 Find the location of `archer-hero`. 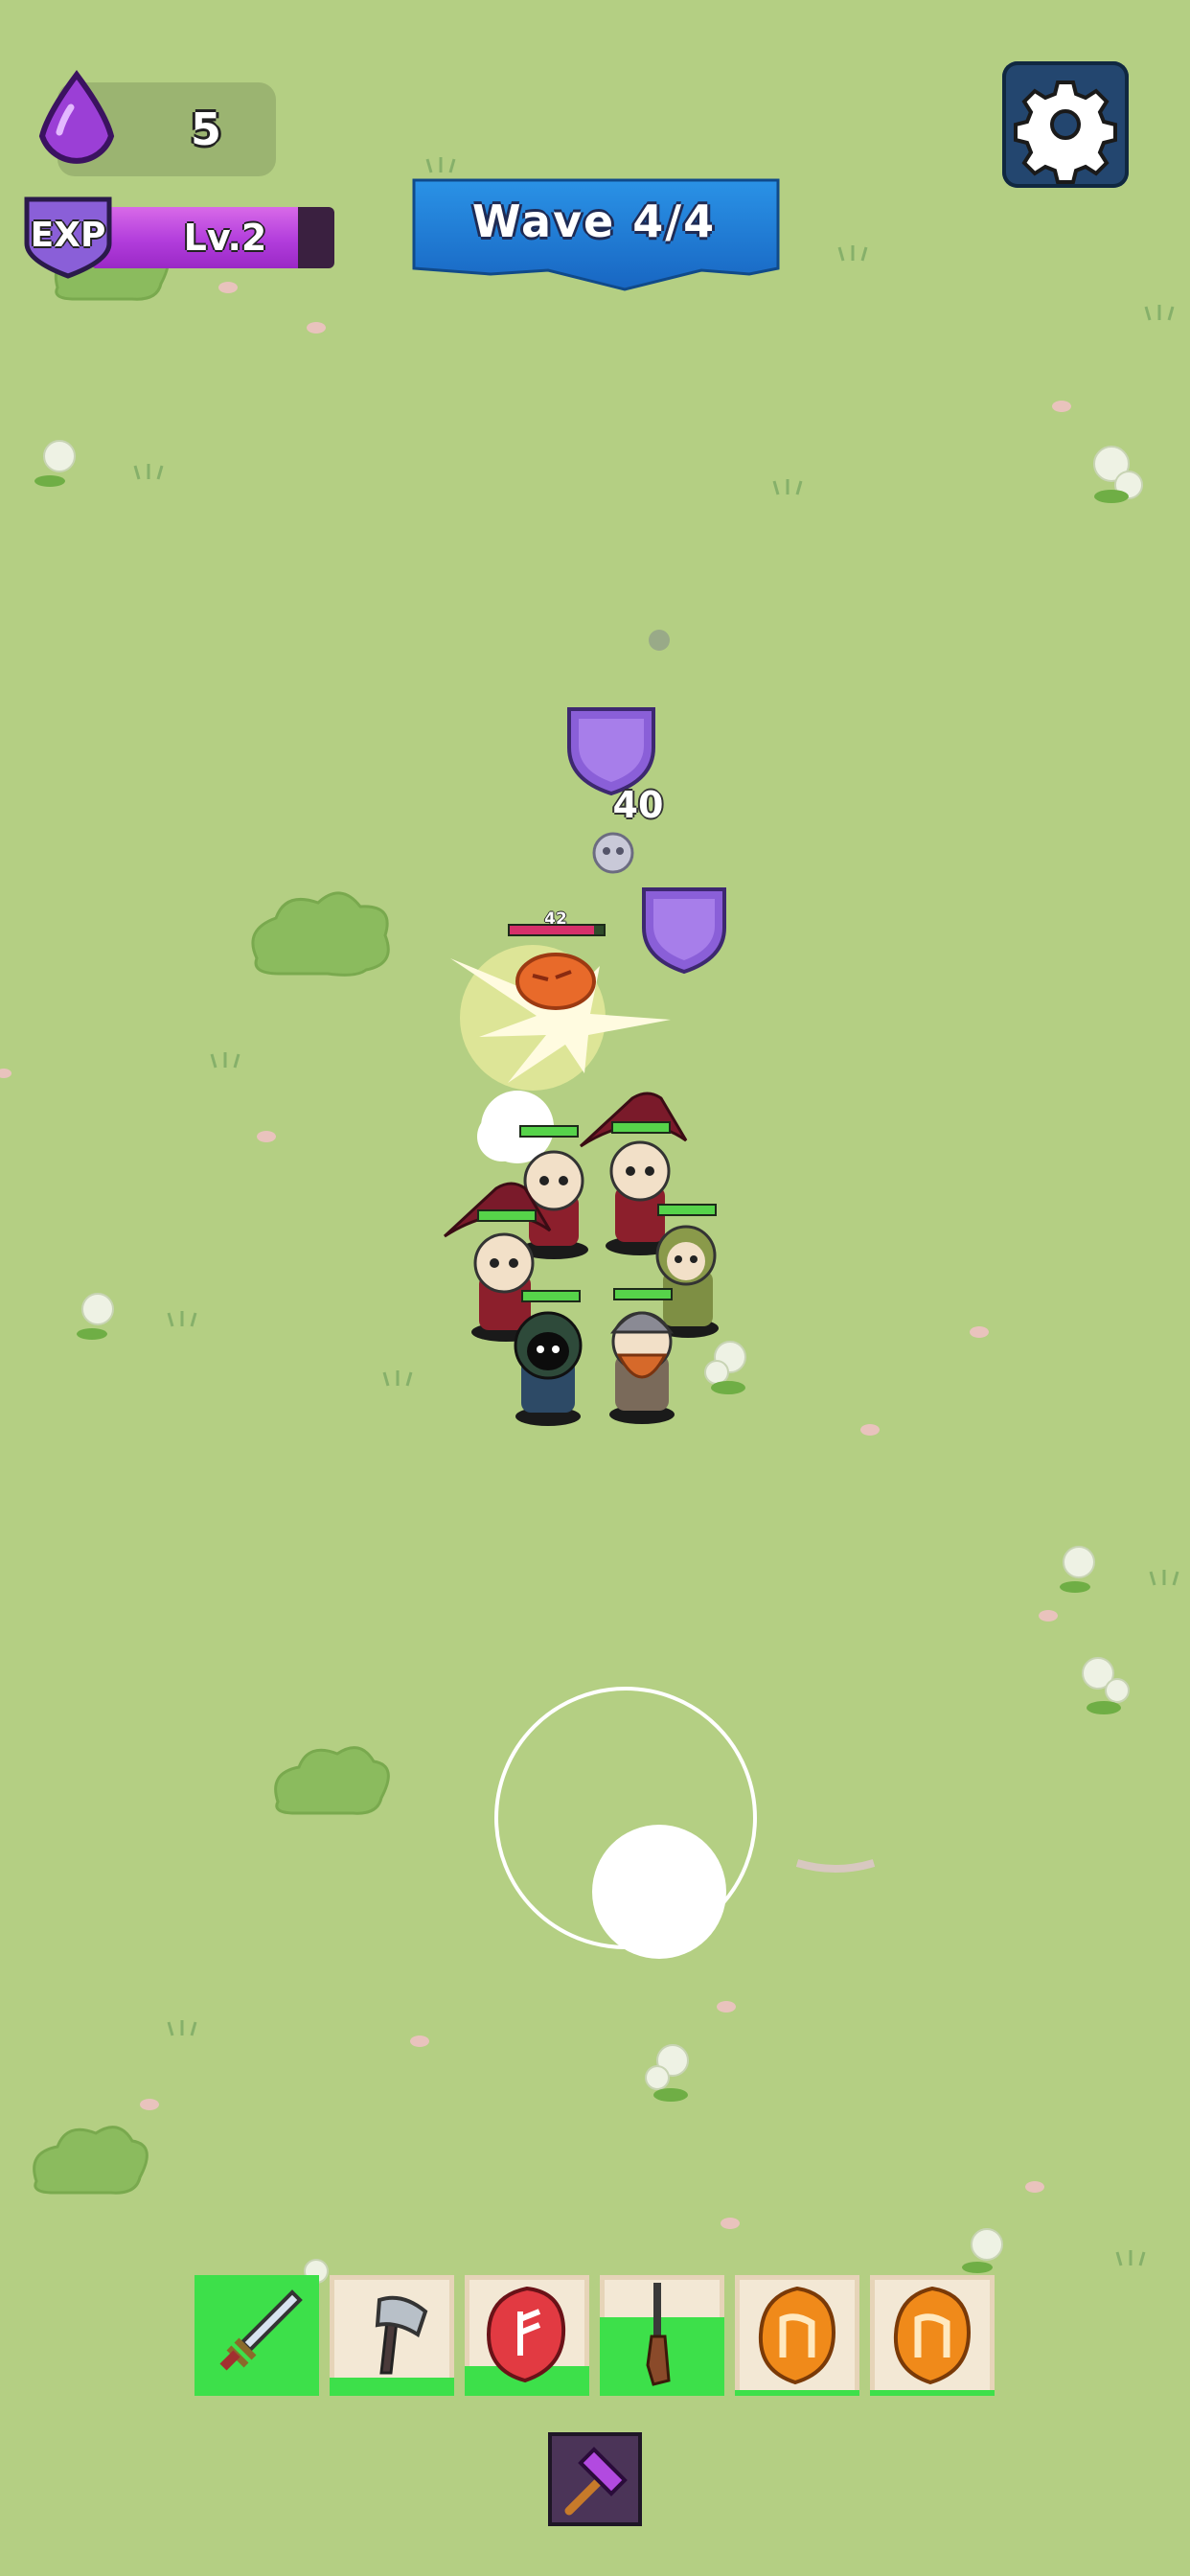

archer-hero is located at coordinates (687, 1281).